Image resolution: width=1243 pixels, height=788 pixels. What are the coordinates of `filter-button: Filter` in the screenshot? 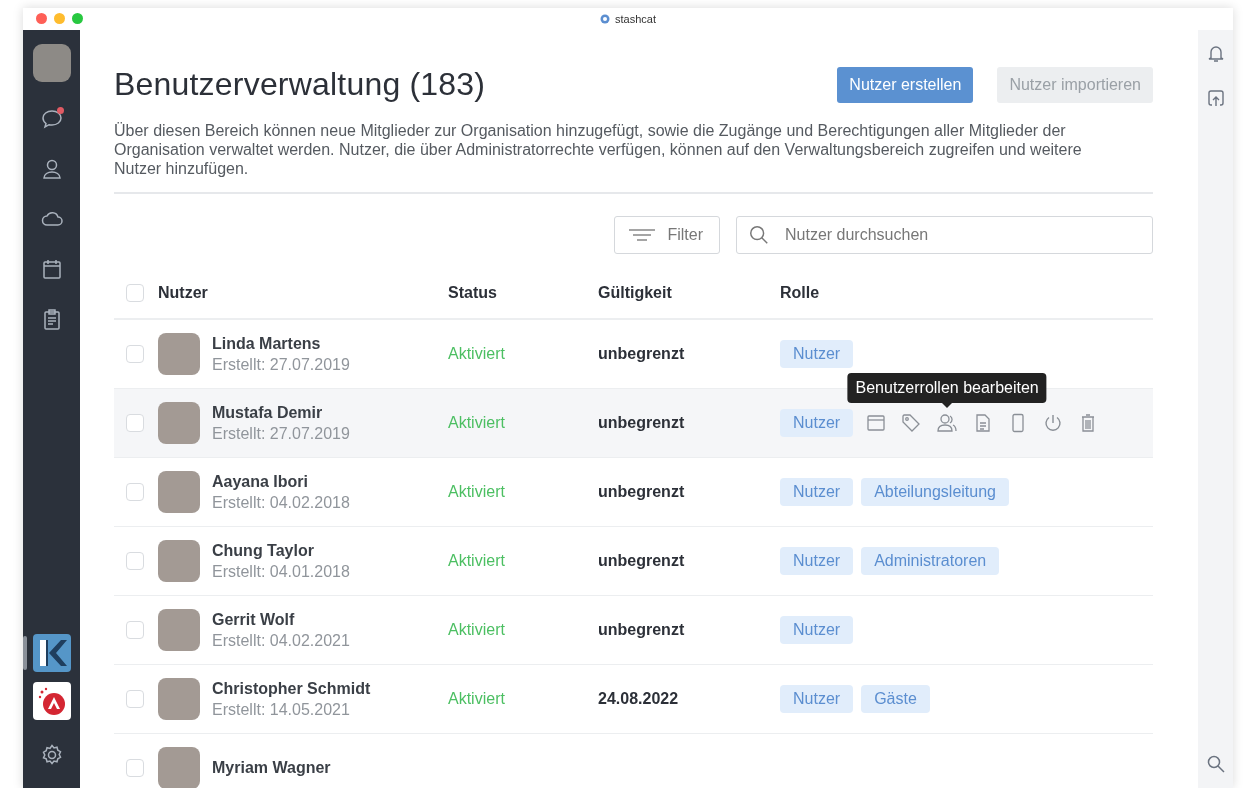 It's located at (667, 235).